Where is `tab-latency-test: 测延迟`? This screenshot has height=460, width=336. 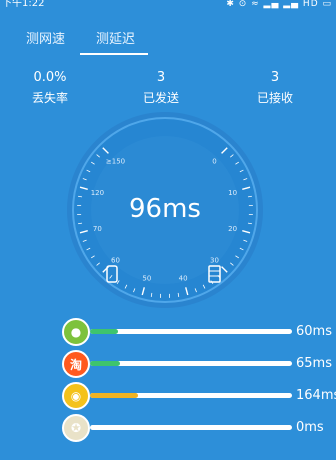
tab-latency-test: 测延迟 is located at coordinates (115, 37).